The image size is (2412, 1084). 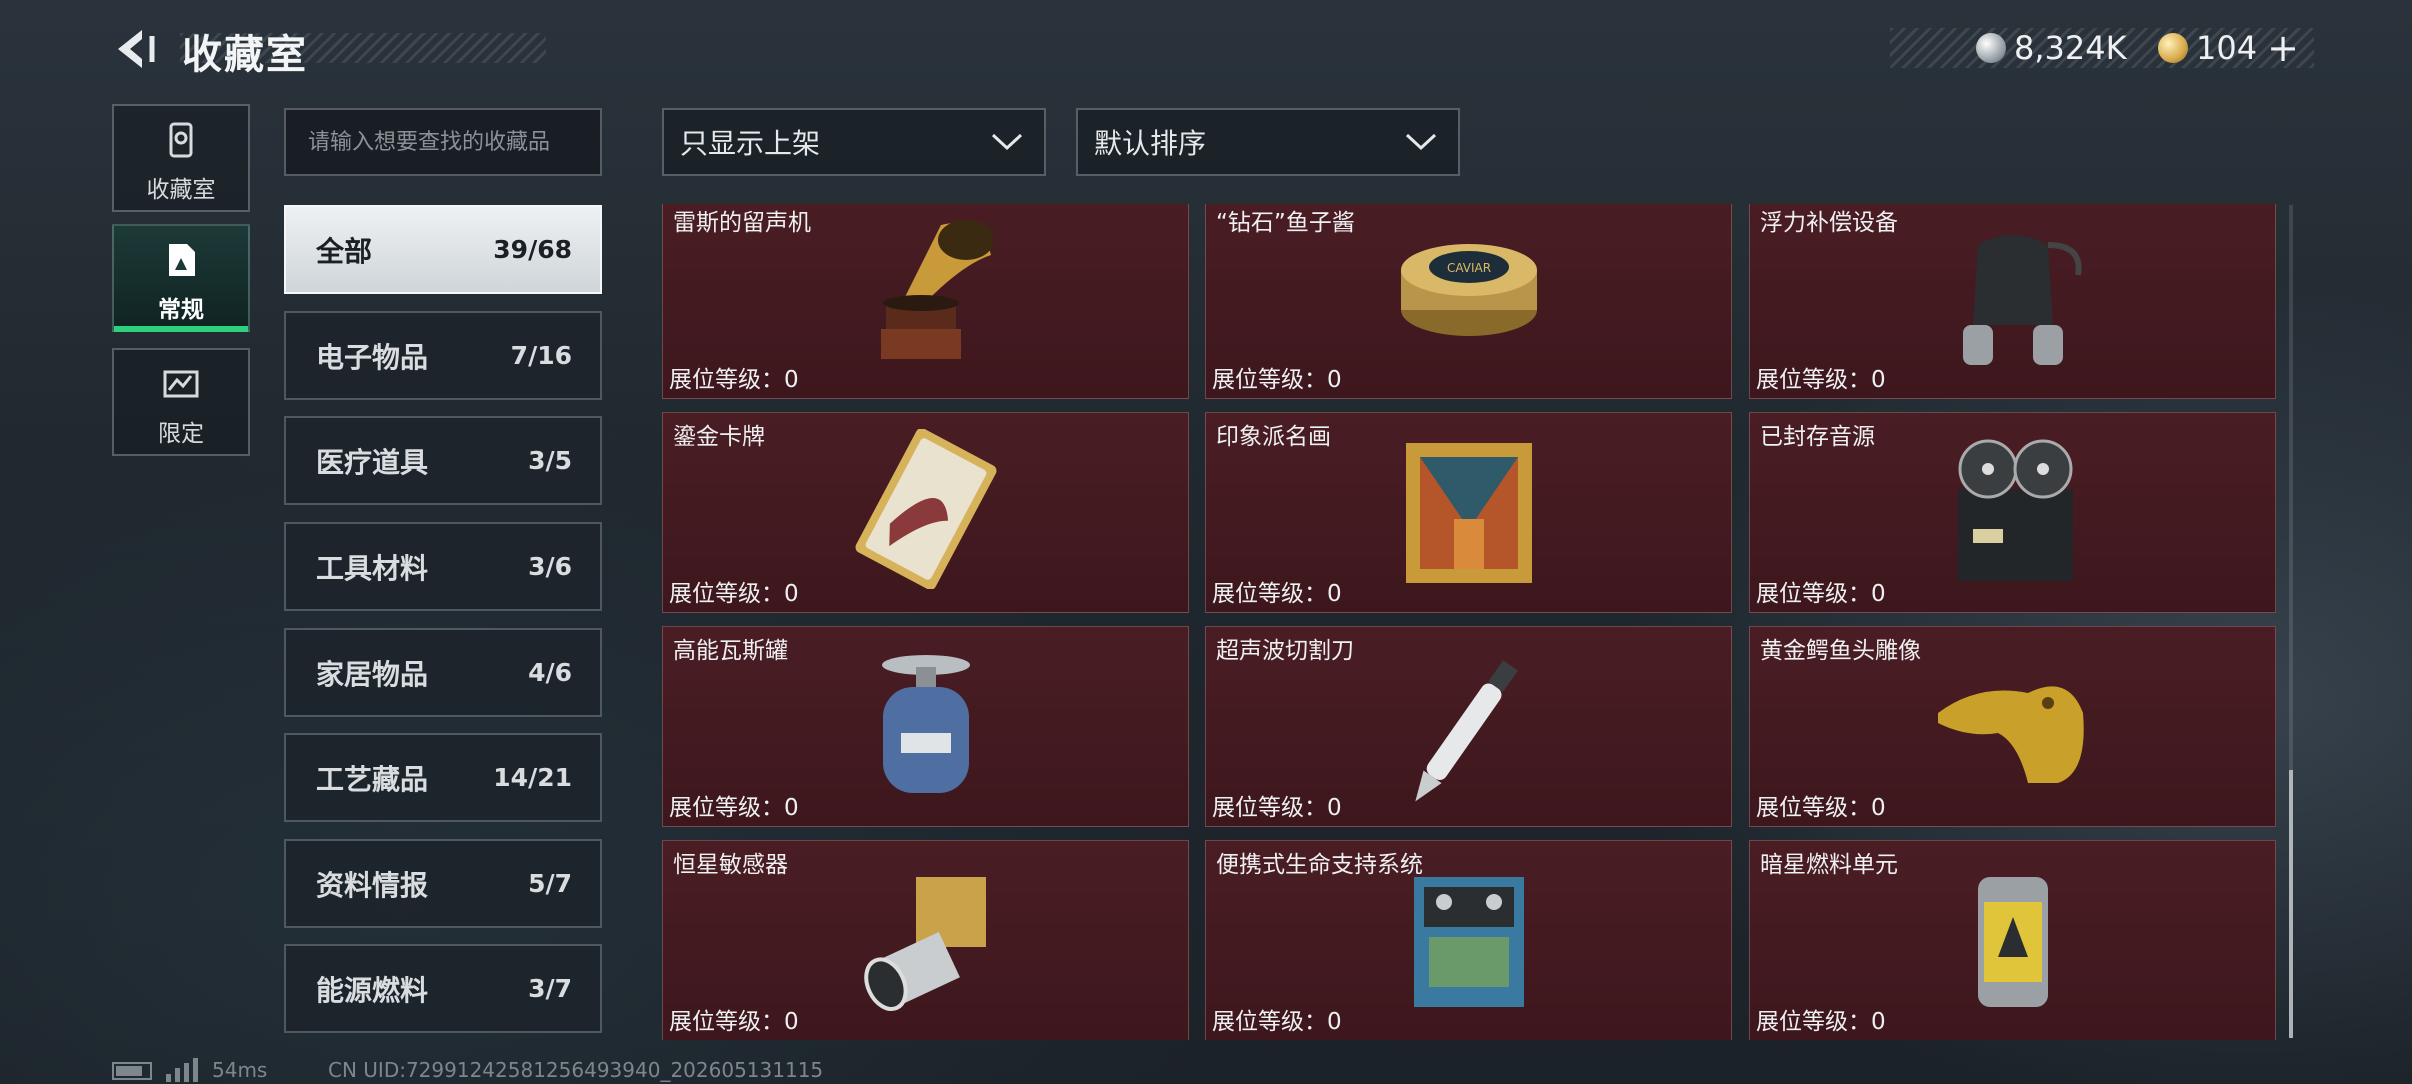 I want to click on sort-dropdown: 默认排序, so click(x=1268, y=142).